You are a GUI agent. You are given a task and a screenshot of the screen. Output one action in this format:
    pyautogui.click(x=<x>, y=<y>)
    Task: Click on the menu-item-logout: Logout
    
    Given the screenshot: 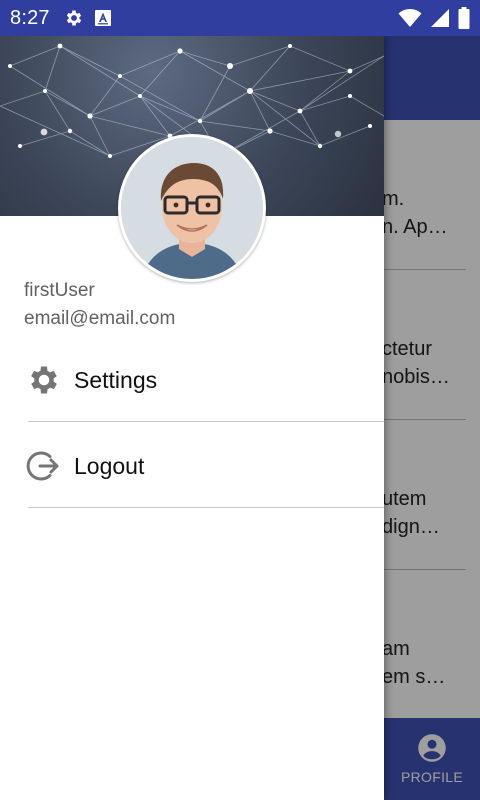 What is the action you would take?
    pyautogui.click(x=192, y=466)
    